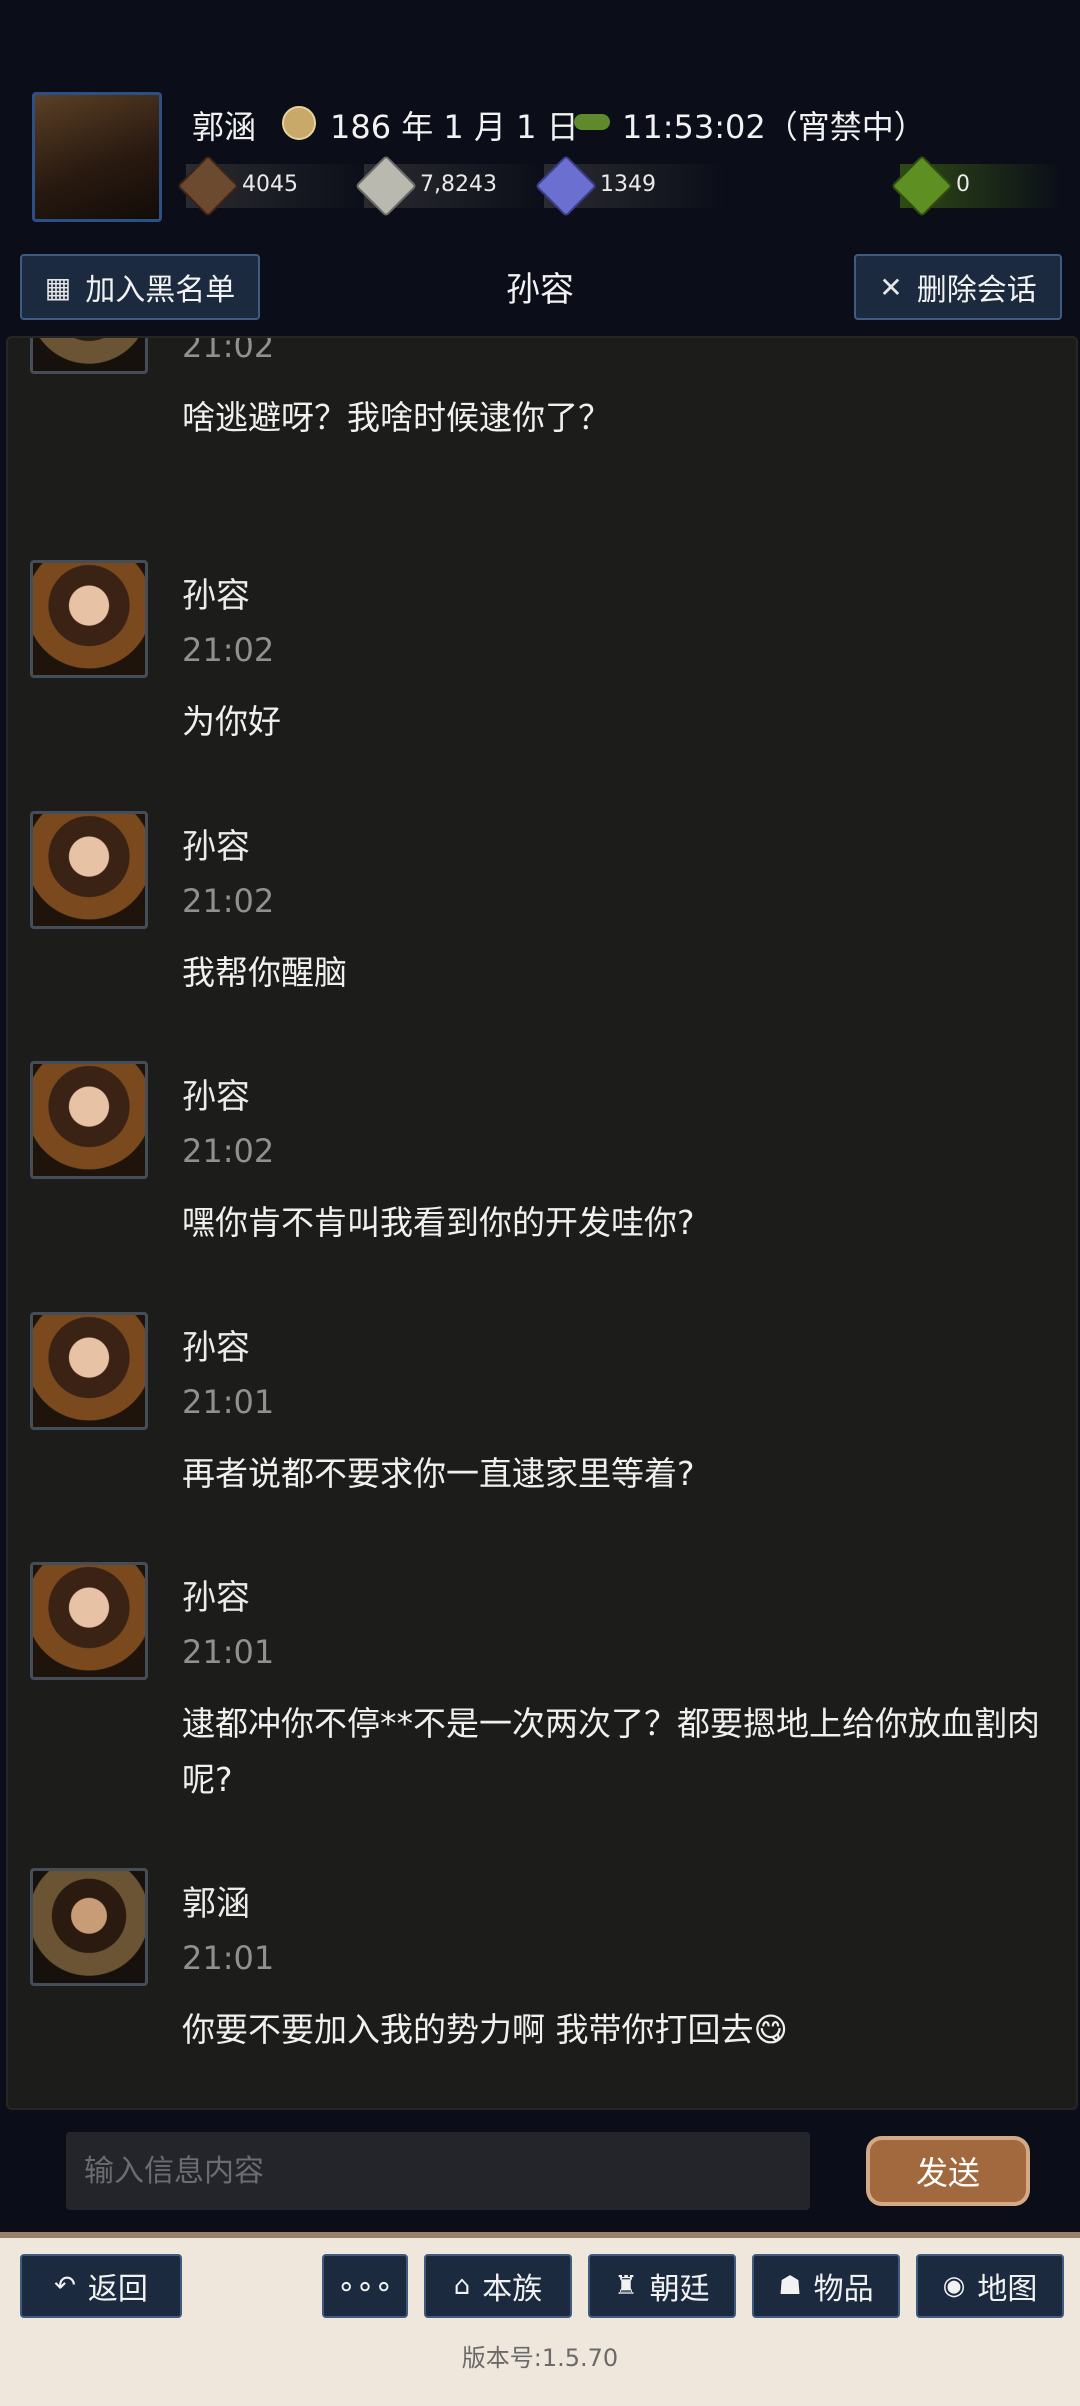 This screenshot has width=1080, height=2406. Describe the element at coordinates (386, 186) in the screenshot. I see `grain-icon` at that location.